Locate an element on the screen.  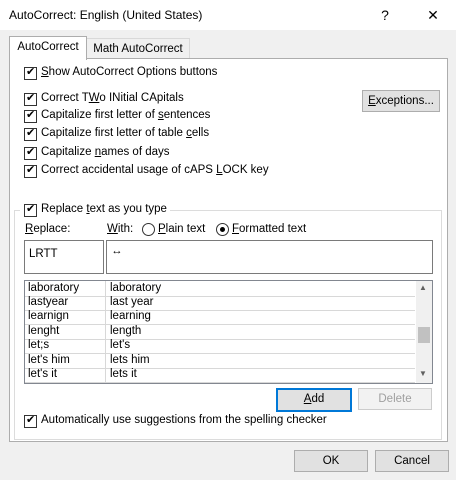
table-cells-checkbox: ✔ is located at coordinates (30, 134).